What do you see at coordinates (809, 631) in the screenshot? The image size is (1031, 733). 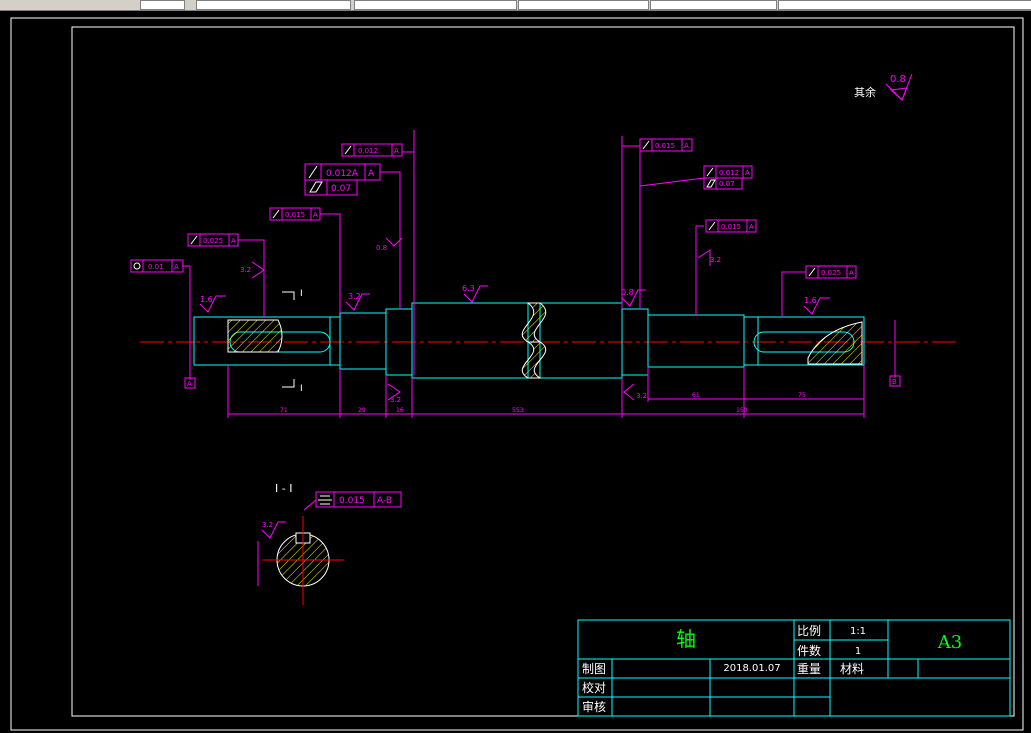 I see `scale-label: 比例` at bounding box center [809, 631].